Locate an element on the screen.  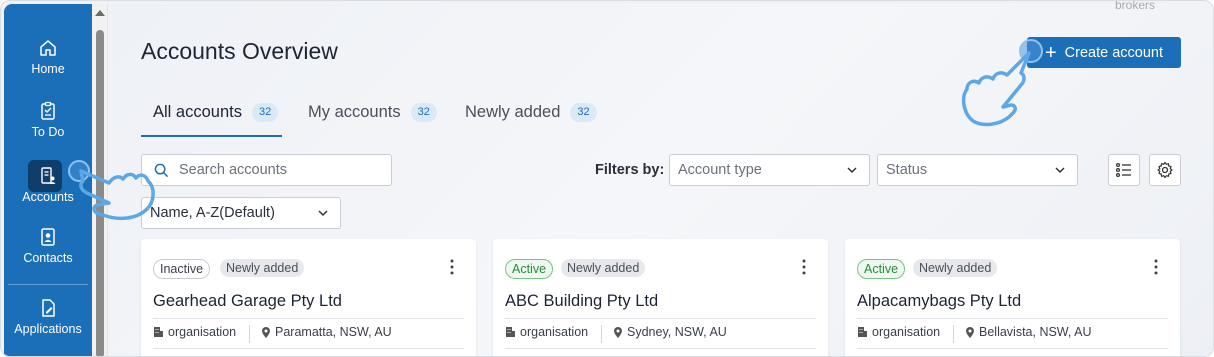
accounts-icon is located at coordinates (48, 175).